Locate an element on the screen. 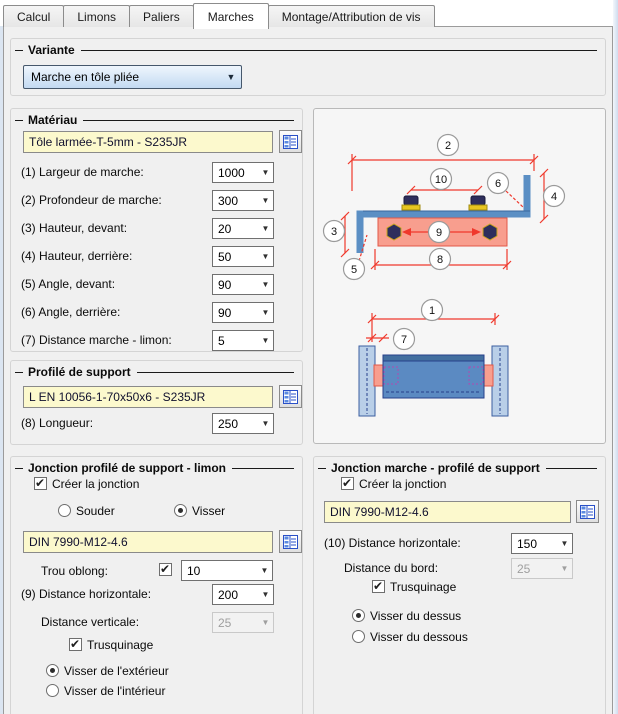 The image size is (618, 714). field-label: Distance du bord: is located at coordinates (391, 568).